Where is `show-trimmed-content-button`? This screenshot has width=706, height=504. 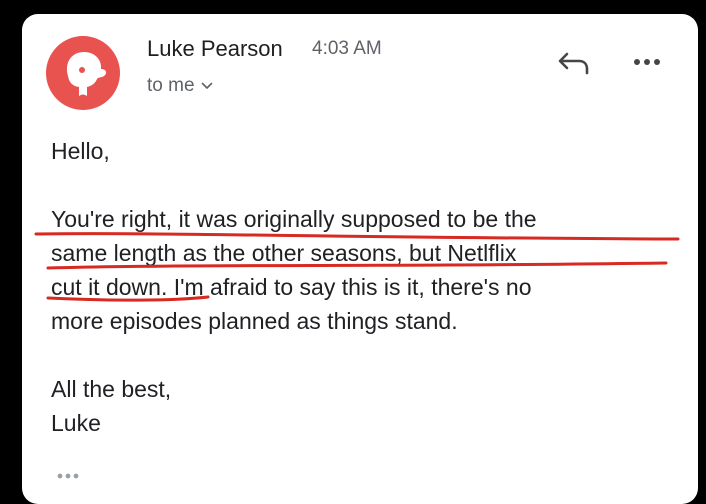
show-trimmed-content-button is located at coordinates (69, 476).